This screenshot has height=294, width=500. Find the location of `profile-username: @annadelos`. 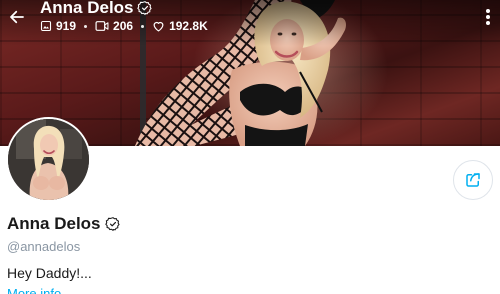

profile-username: @annadelos is located at coordinates (44, 246).